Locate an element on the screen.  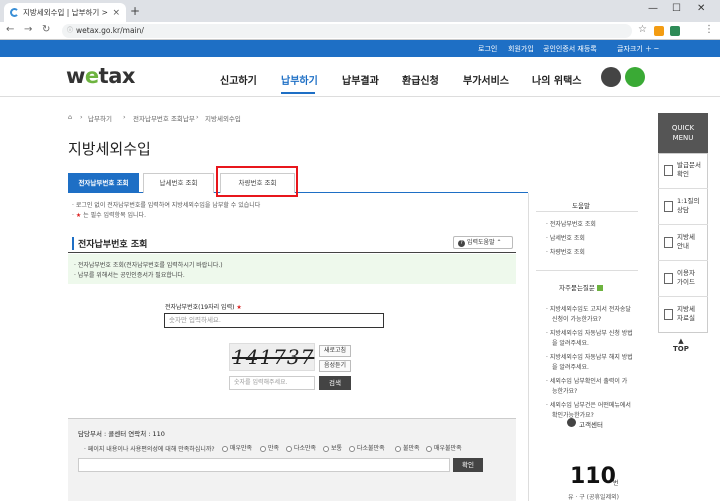
browser-tab: 지방세외수입 | 납부하기 > 전자 × is located at coordinates (65, 12).